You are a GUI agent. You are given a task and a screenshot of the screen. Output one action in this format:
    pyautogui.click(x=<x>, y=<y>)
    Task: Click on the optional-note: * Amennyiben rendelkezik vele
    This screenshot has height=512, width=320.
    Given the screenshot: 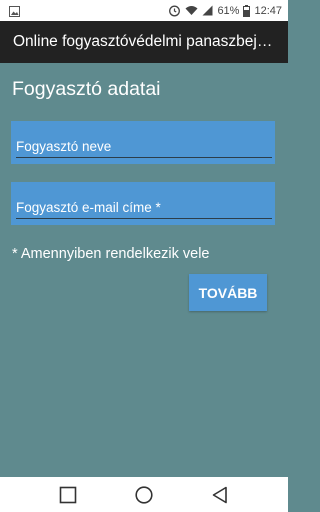 What is the action you would take?
    pyautogui.click(x=111, y=254)
    